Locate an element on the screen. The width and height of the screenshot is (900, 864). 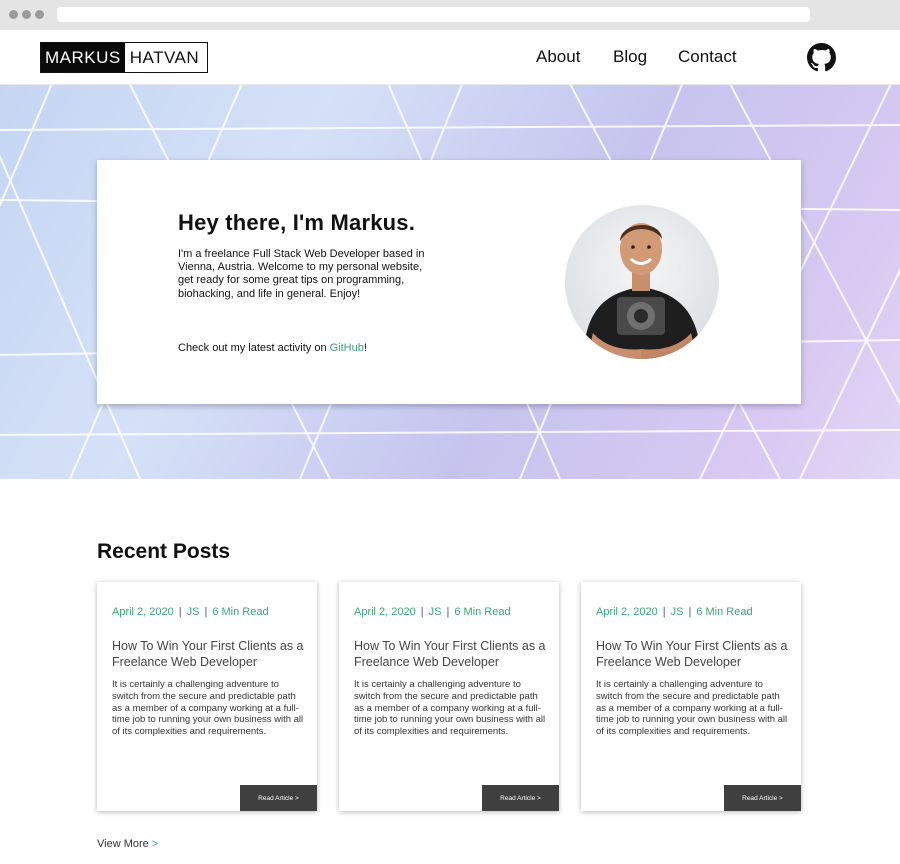
browser-chrome is located at coordinates (450, 15).